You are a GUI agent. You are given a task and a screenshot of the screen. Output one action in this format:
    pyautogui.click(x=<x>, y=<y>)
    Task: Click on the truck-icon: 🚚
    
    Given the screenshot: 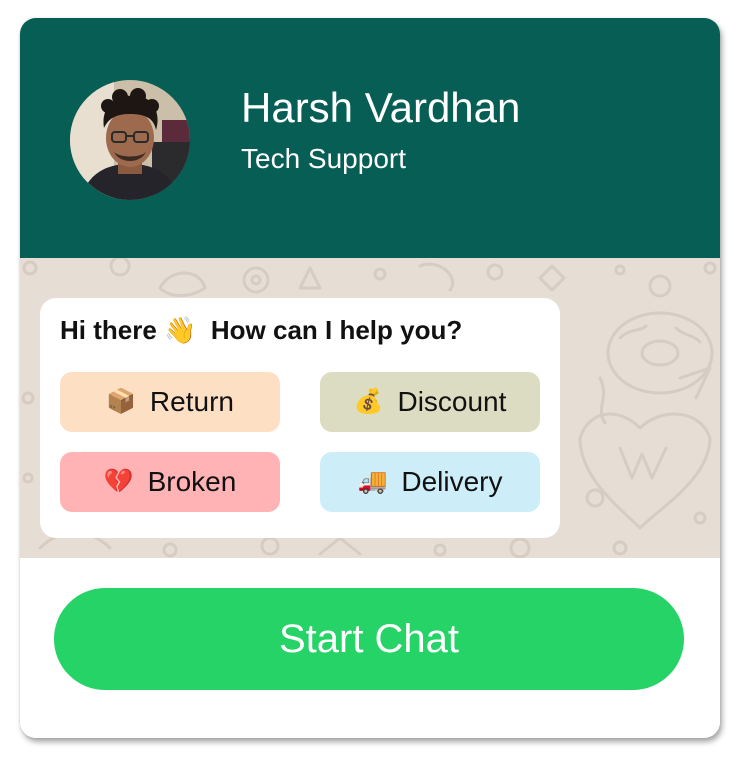 What is the action you would take?
    pyautogui.click(x=372, y=481)
    